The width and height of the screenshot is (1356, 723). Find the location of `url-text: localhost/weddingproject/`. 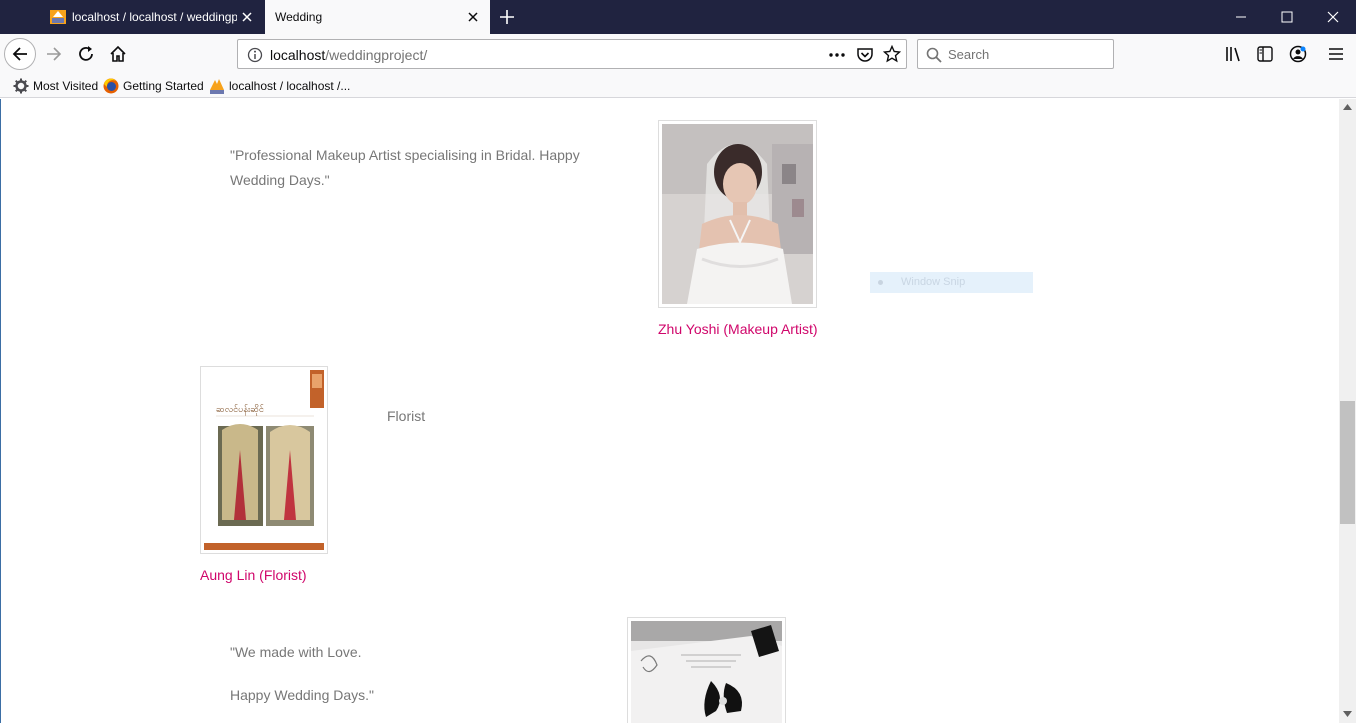

url-text: localhost/weddingproject/ is located at coordinates (348, 55).